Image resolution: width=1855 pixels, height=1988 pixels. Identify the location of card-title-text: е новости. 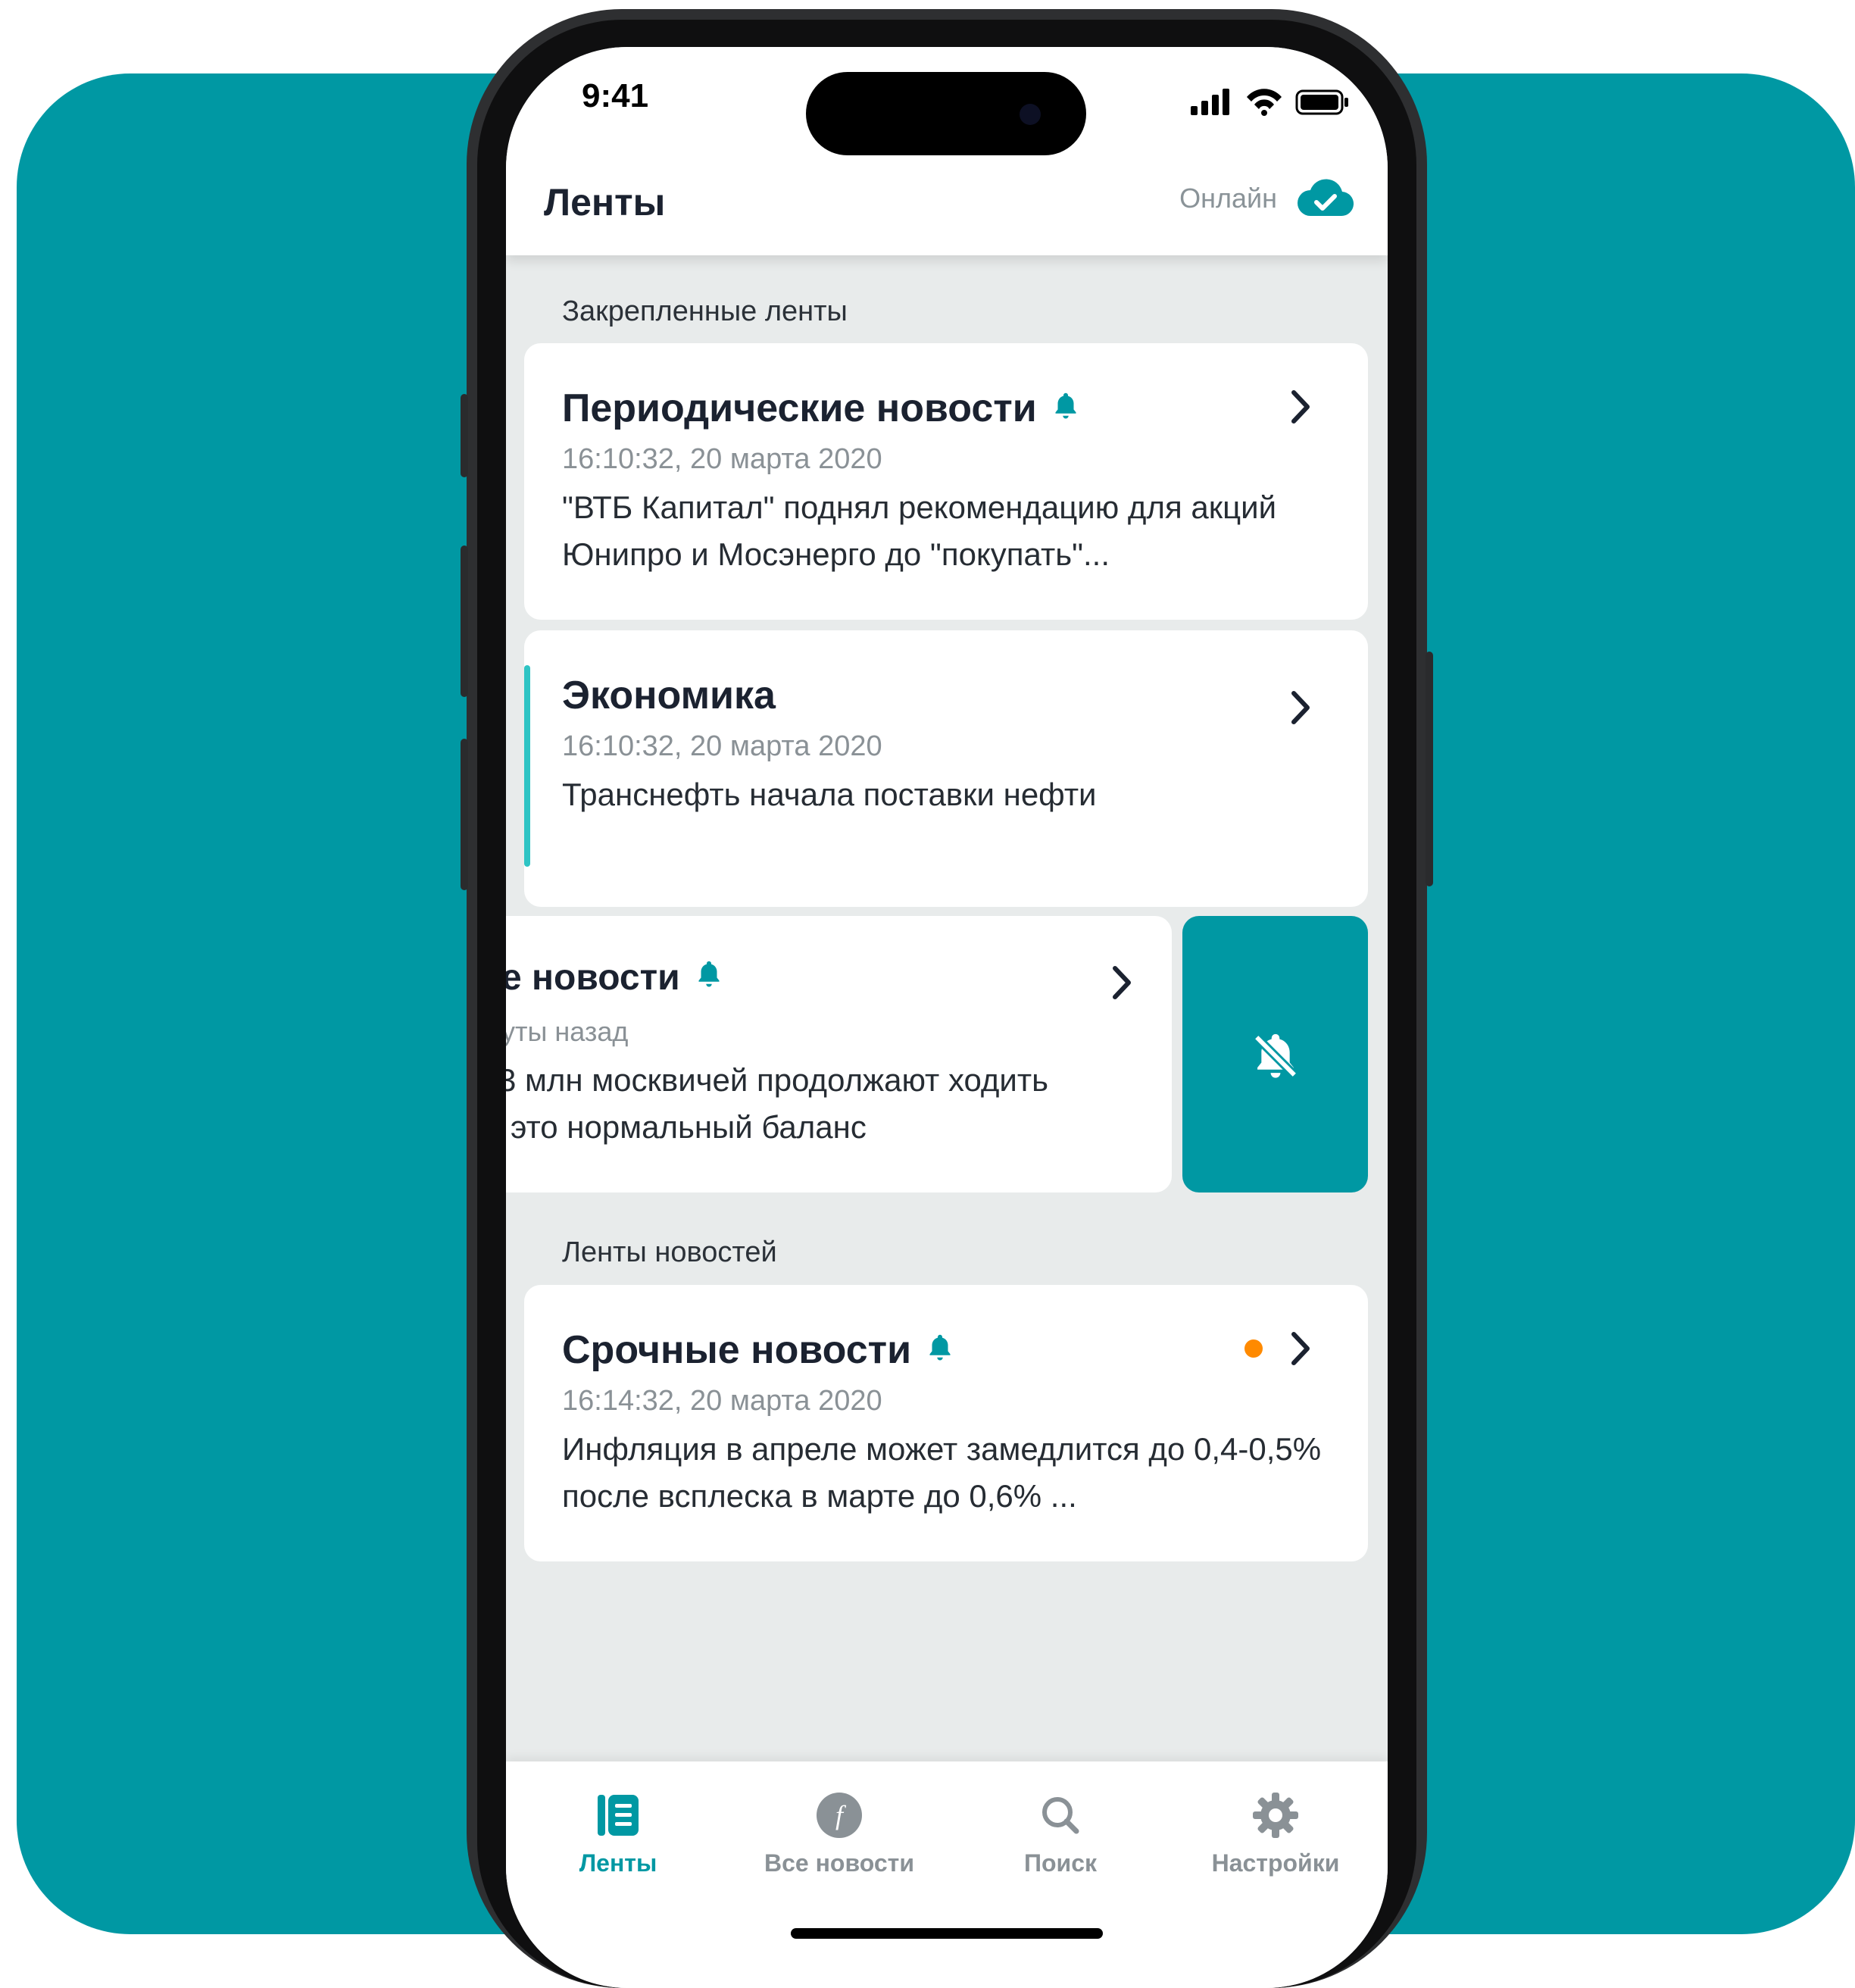
(593, 978).